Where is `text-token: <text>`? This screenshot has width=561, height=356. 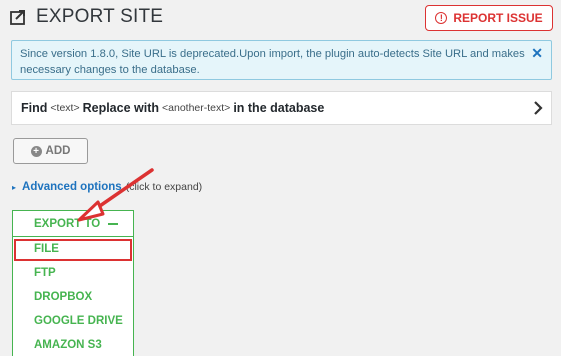 text-token: <text> is located at coordinates (65, 108).